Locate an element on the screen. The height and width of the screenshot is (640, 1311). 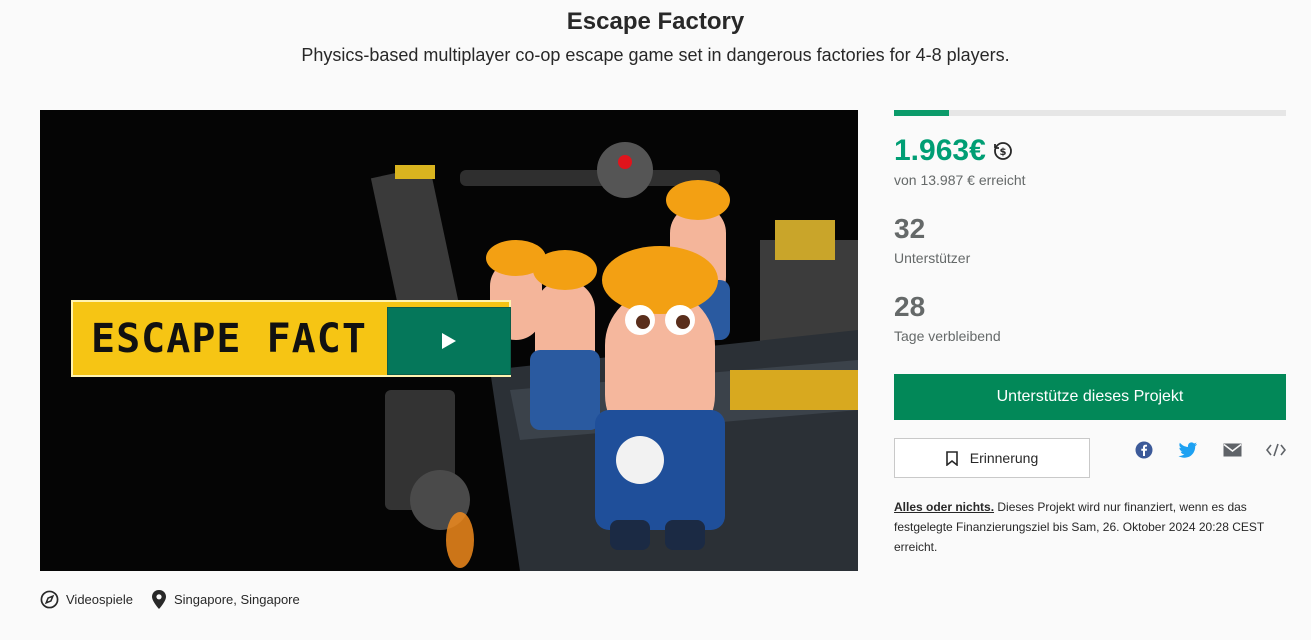
category-label: Videospiele is located at coordinates (99, 599).